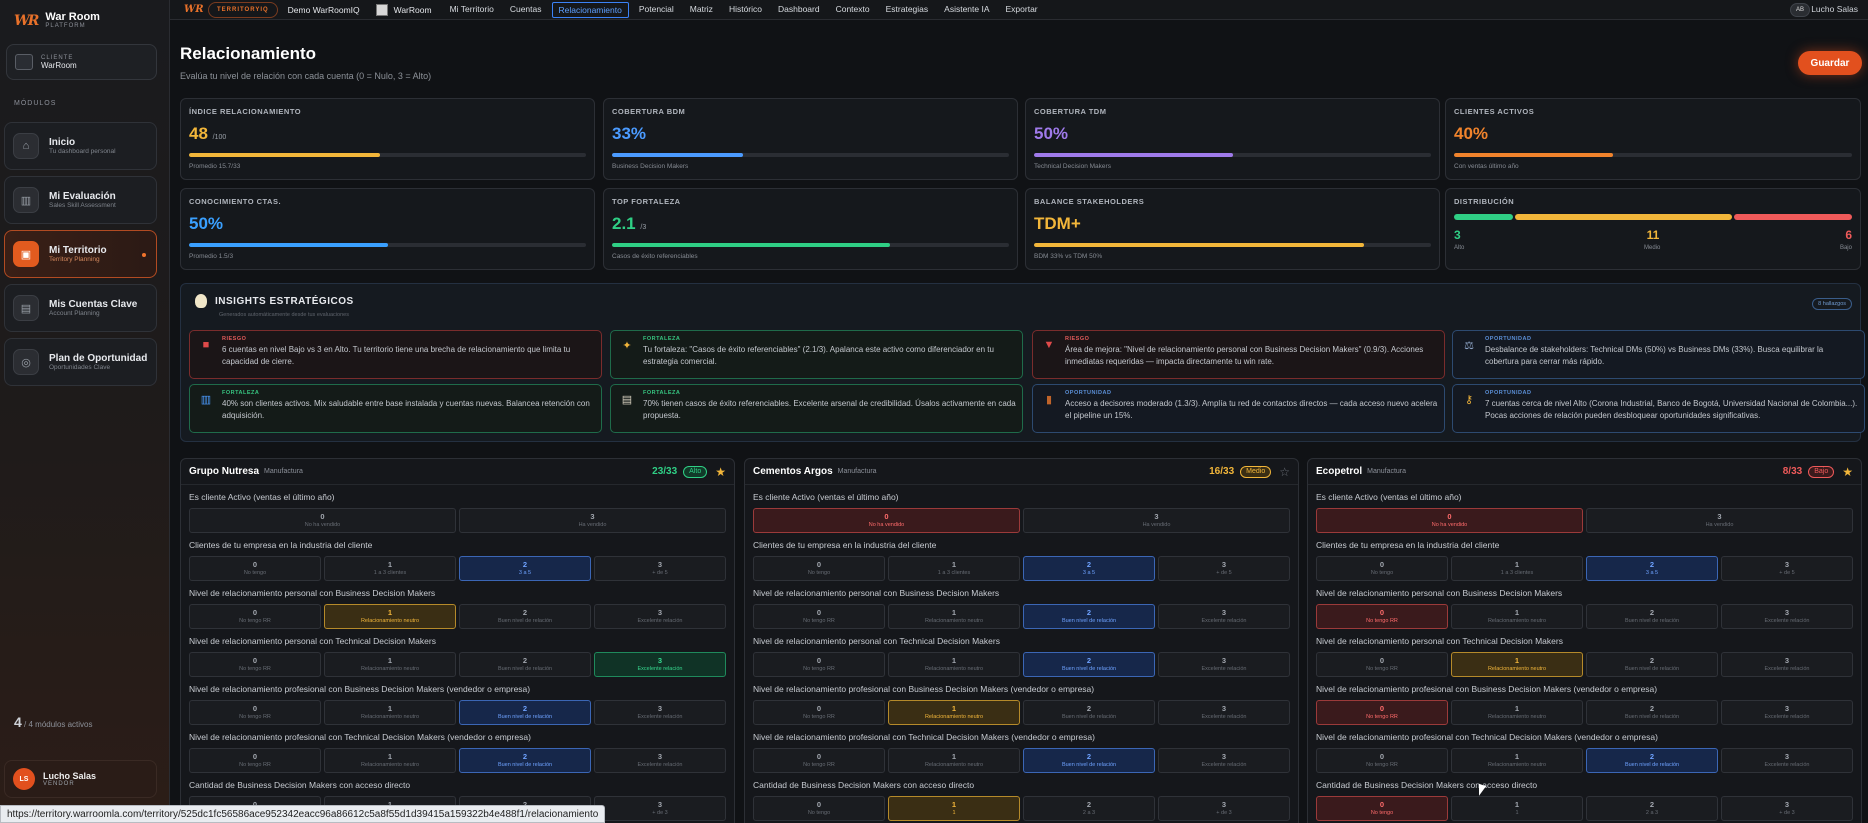 The height and width of the screenshot is (823, 1868). I want to click on tab-dashboard: Dashboard, so click(799, 10).